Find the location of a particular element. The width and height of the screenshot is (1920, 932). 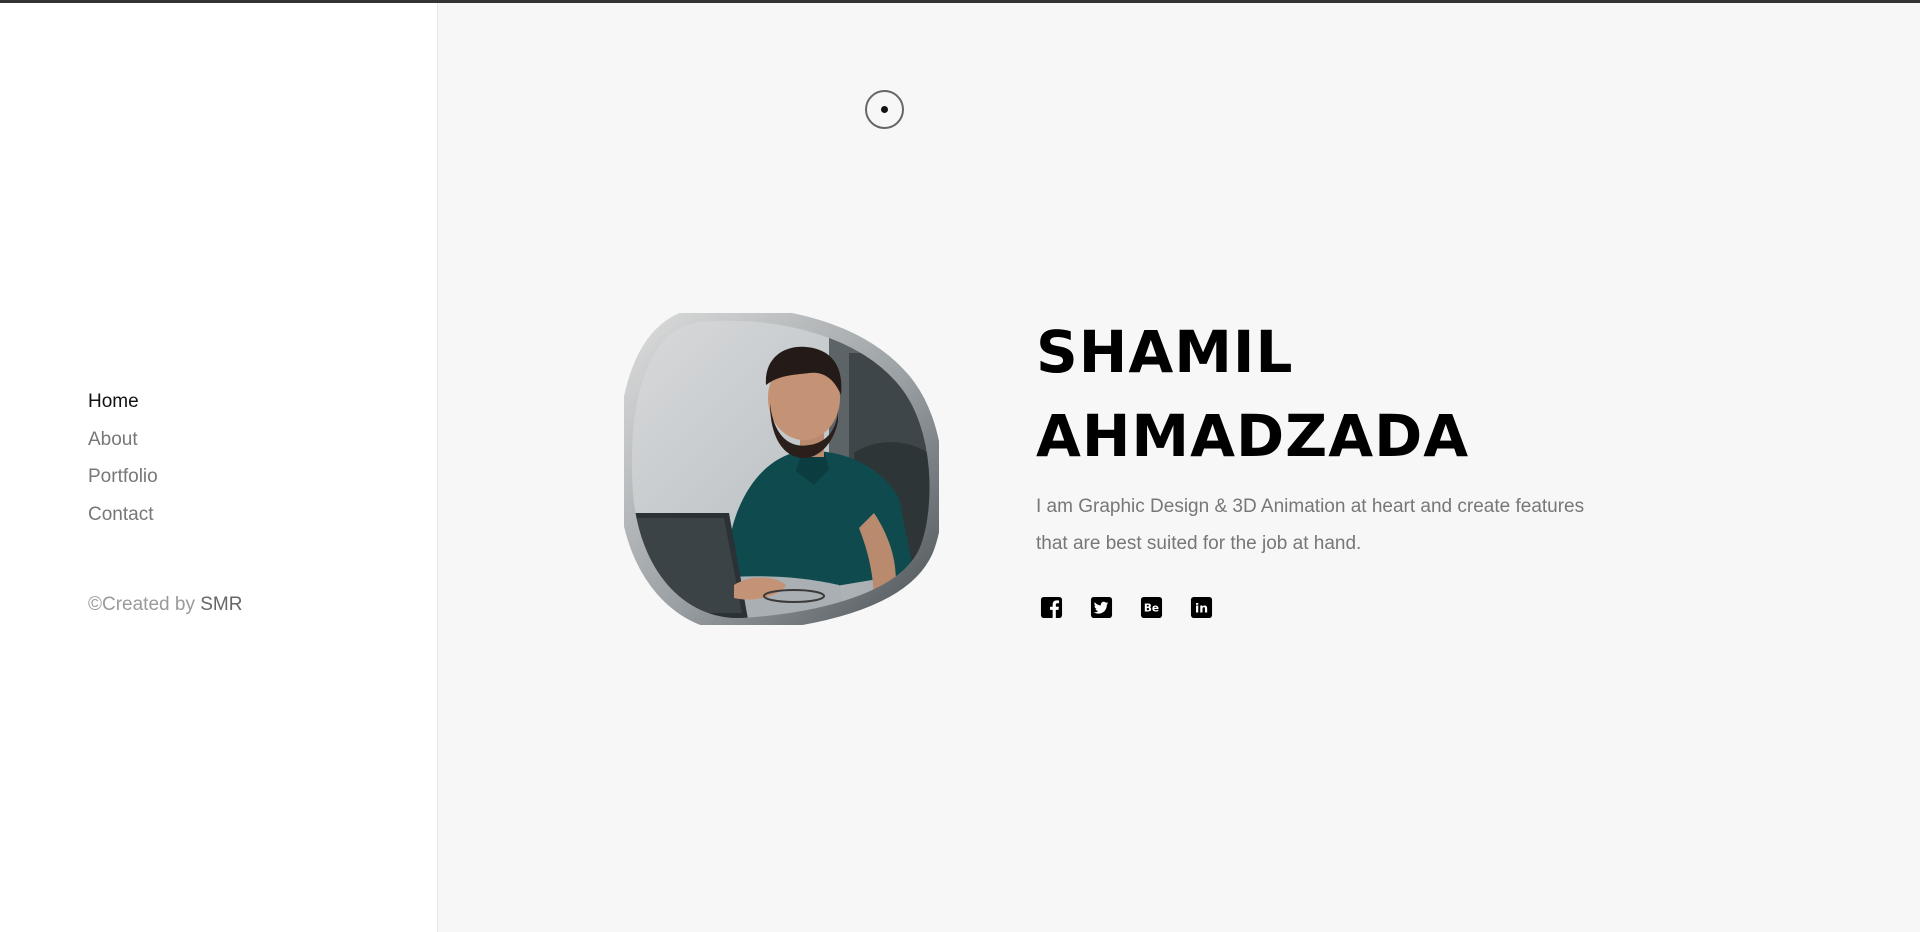

custom-cursor-dot is located at coordinates (884, 109).